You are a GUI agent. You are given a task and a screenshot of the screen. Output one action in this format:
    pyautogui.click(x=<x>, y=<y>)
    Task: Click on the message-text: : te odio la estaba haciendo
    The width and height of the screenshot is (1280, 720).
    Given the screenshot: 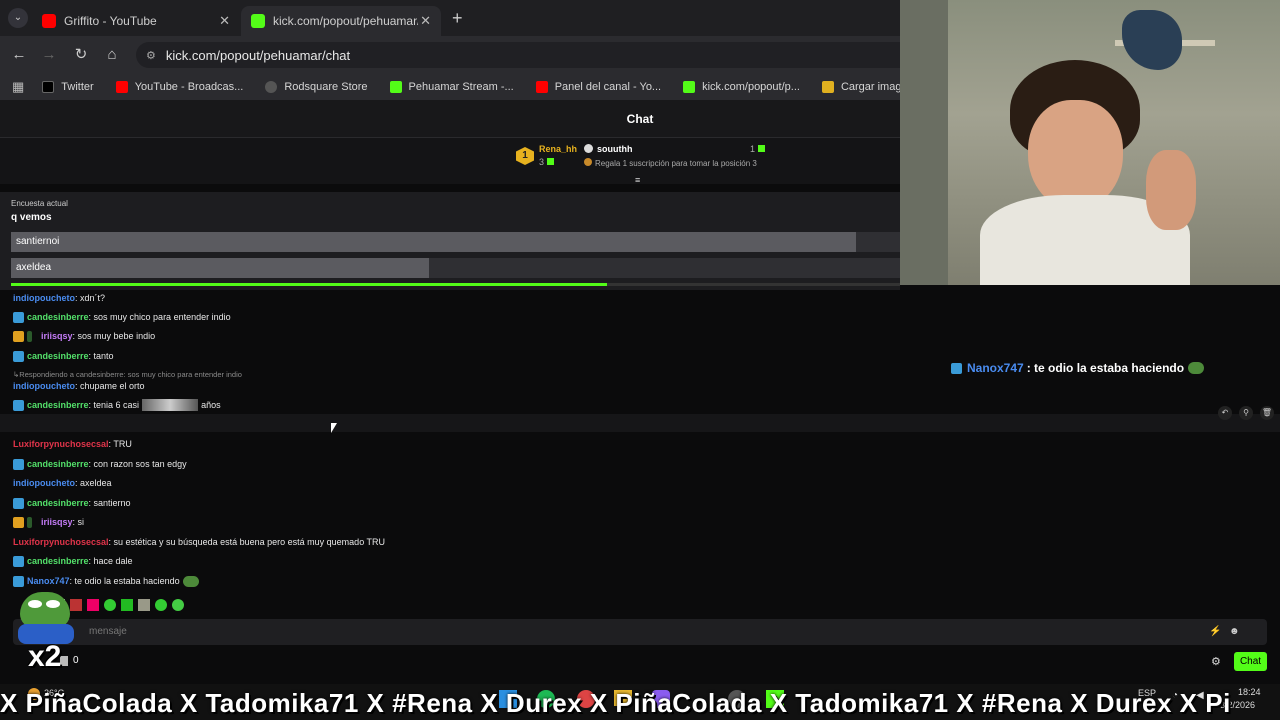 What is the action you would take?
    pyautogui.click(x=124, y=581)
    